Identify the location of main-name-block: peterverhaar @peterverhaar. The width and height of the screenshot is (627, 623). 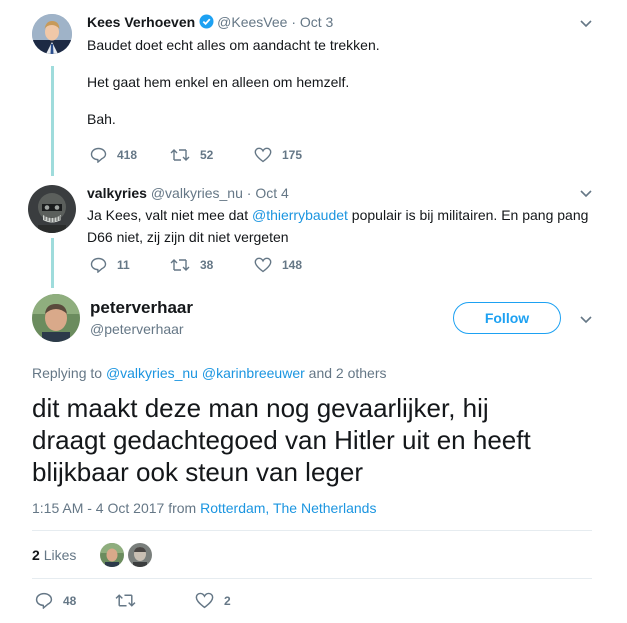
(141, 317).